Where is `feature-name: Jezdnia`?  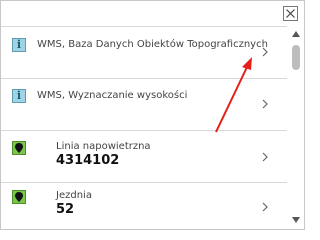
feature-name: Jezdnia is located at coordinates (74, 195).